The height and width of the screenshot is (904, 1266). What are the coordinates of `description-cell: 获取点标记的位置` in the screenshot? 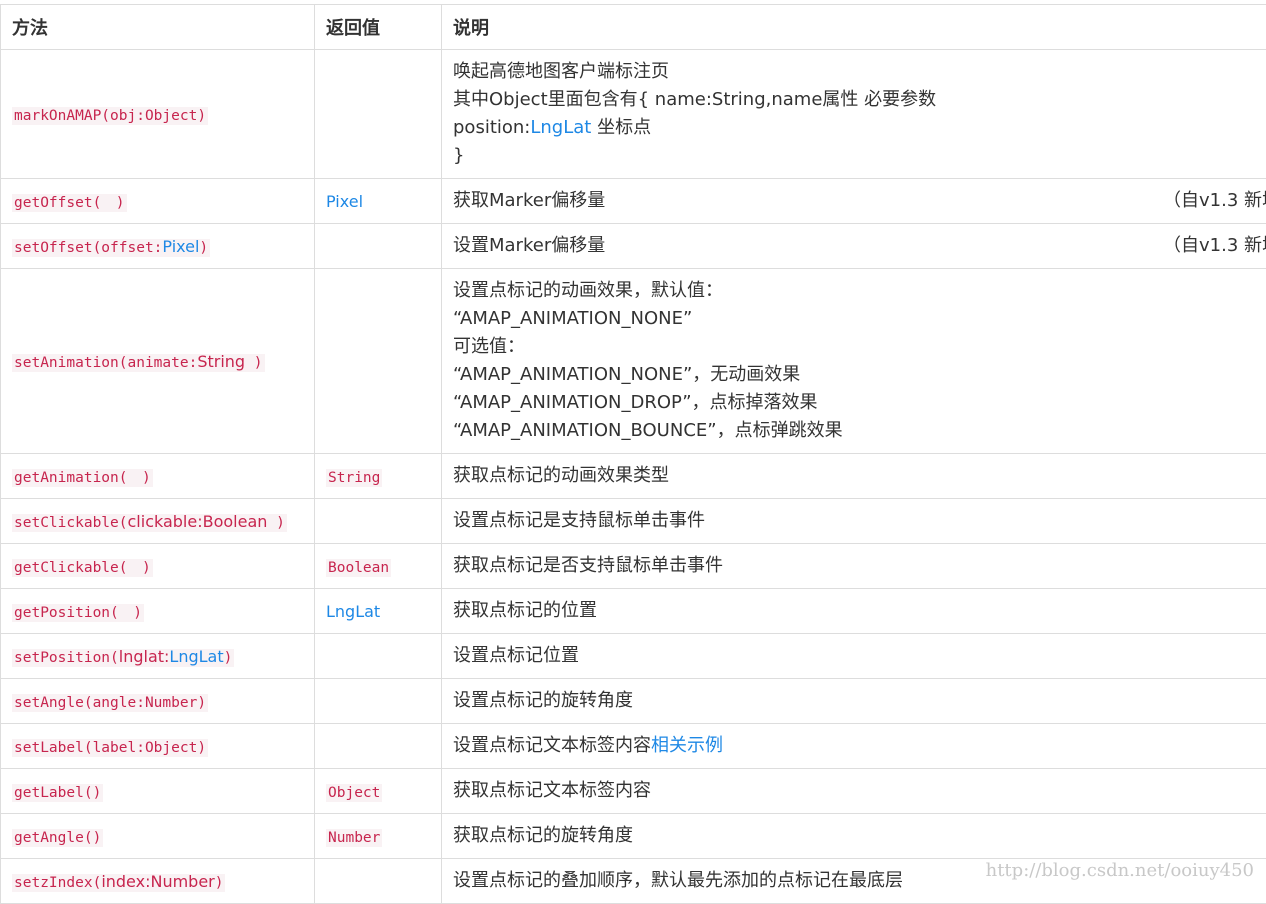 It's located at (854, 611).